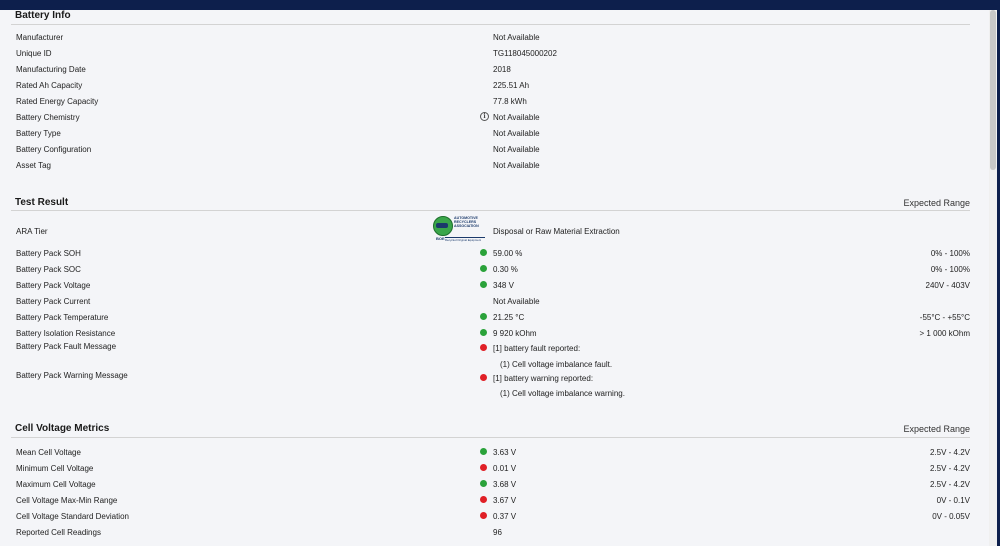 This screenshot has width=1000, height=546. What do you see at coordinates (503, 285) in the screenshot?
I see `row-value: 348 V` at bounding box center [503, 285].